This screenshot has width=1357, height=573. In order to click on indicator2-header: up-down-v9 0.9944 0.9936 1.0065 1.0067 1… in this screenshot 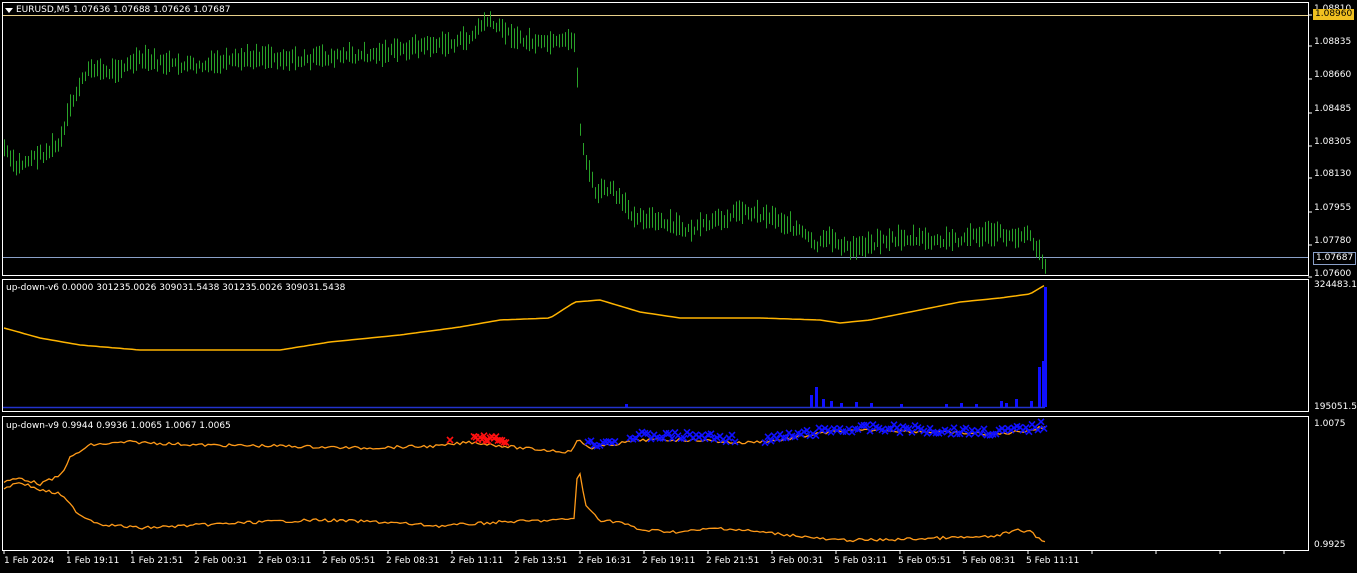, I will do `click(118, 426)`.